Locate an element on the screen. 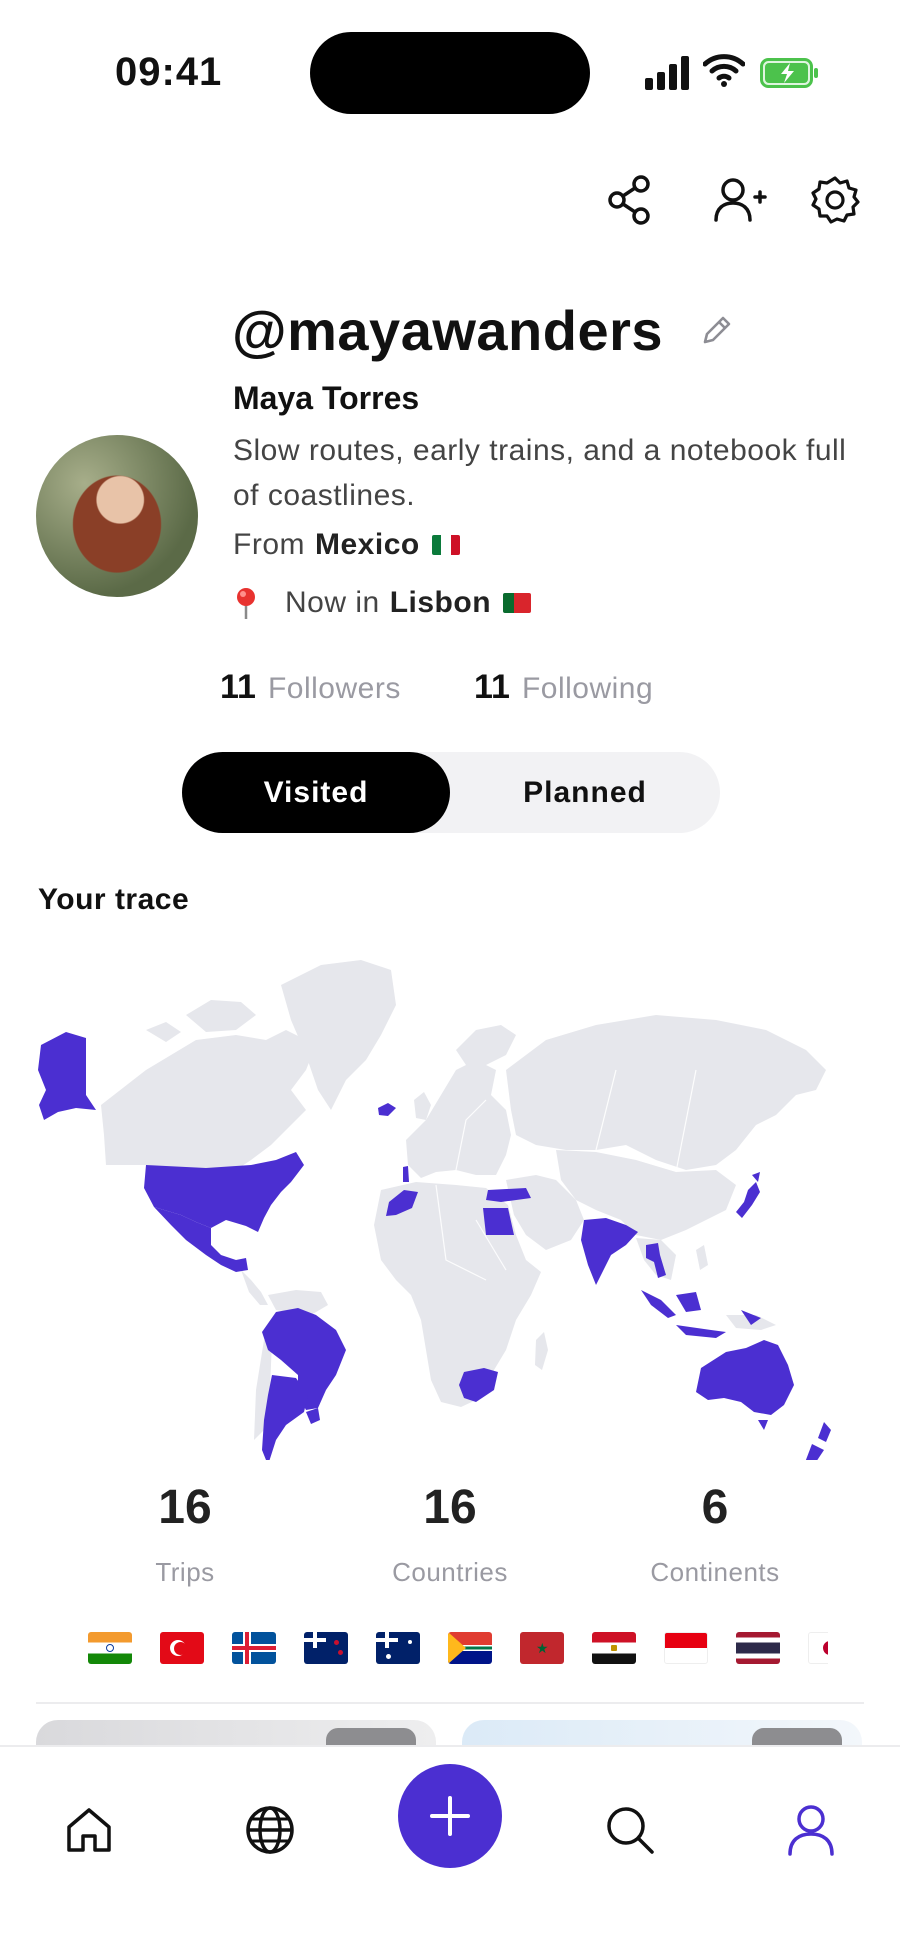 The width and height of the screenshot is (900, 1957). from-country: Mexico is located at coordinates (367, 544).